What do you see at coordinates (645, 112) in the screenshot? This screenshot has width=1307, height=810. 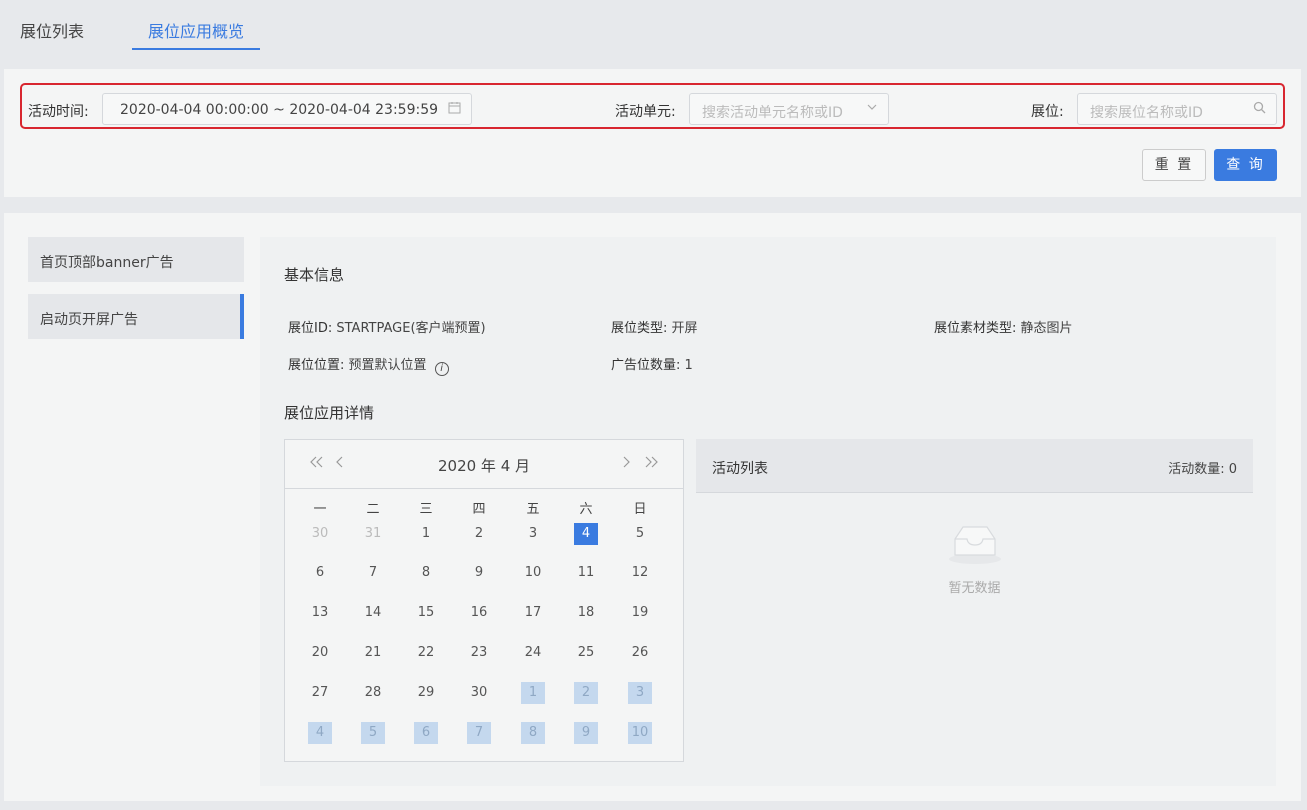 I see `activity-unit-label: 活动单元:` at bounding box center [645, 112].